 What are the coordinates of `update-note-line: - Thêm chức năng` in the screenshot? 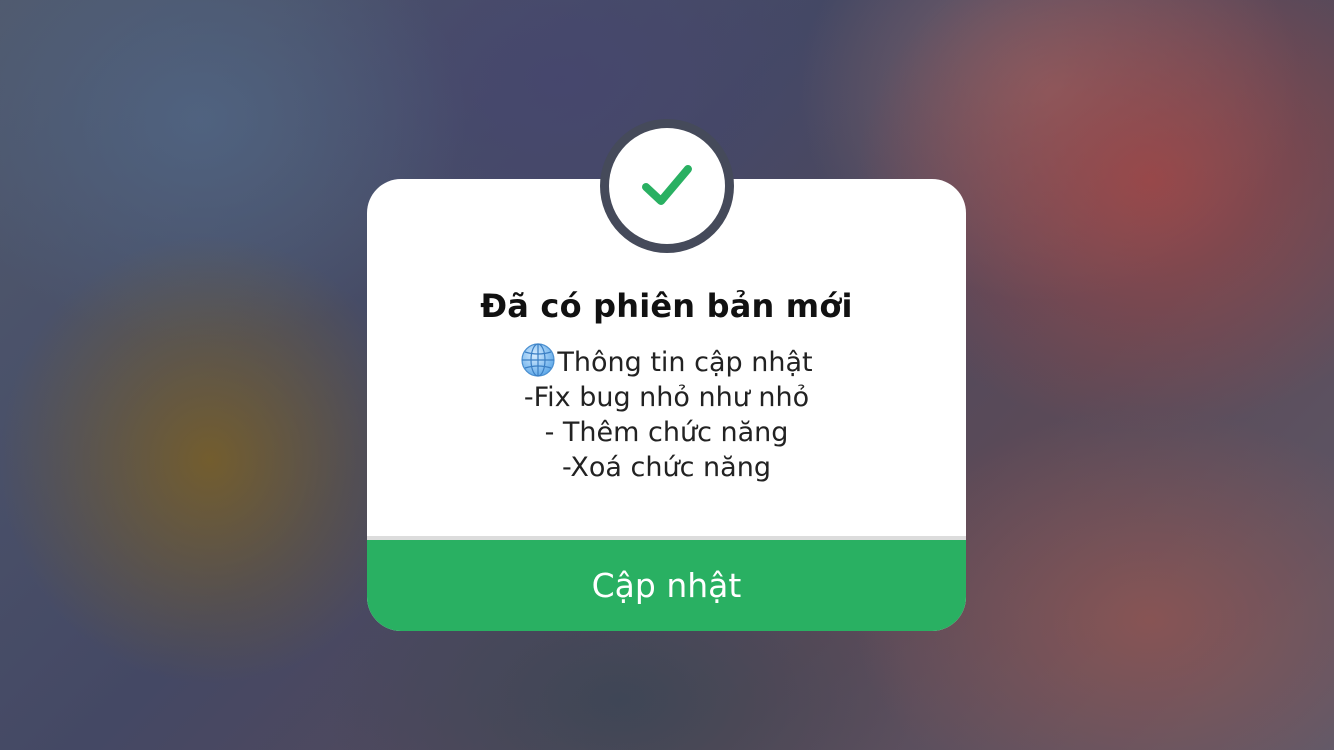 It's located at (666, 432).